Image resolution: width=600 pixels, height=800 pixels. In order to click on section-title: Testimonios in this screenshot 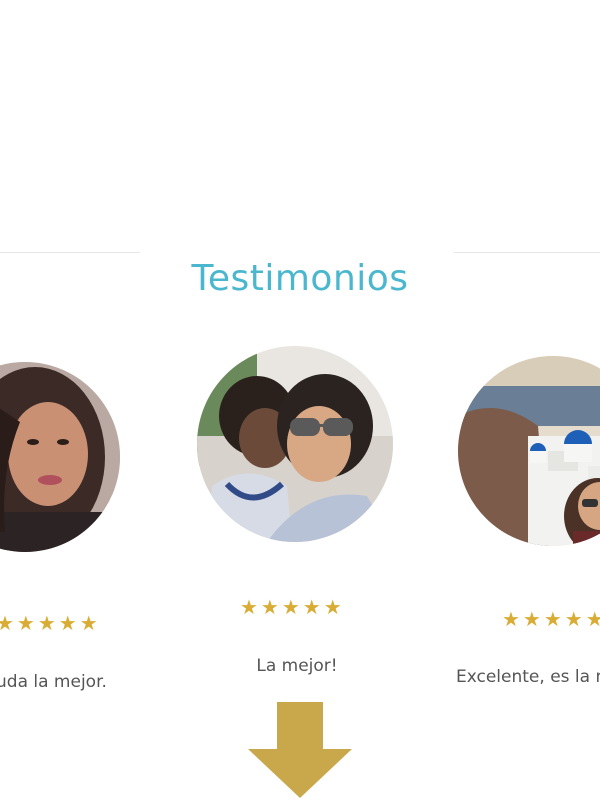, I will do `click(300, 278)`.